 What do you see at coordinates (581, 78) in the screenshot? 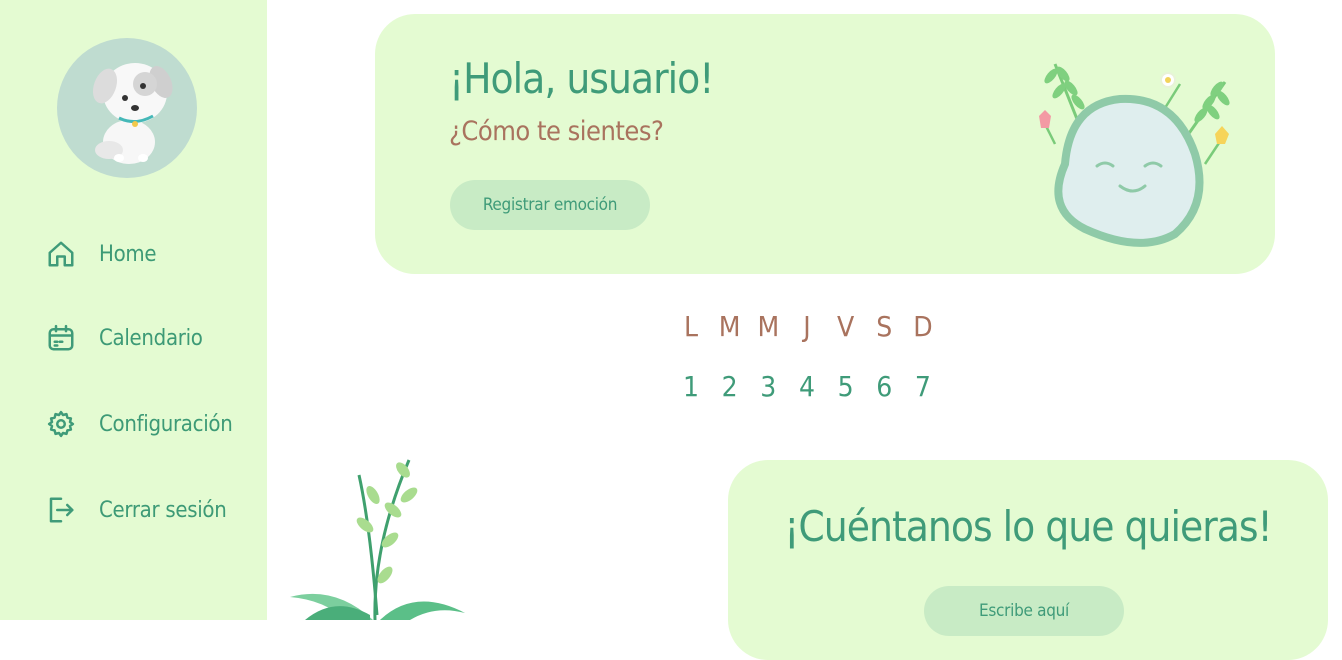
I see `greeting-title: ¡Hola, usuario!` at bounding box center [581, 78].